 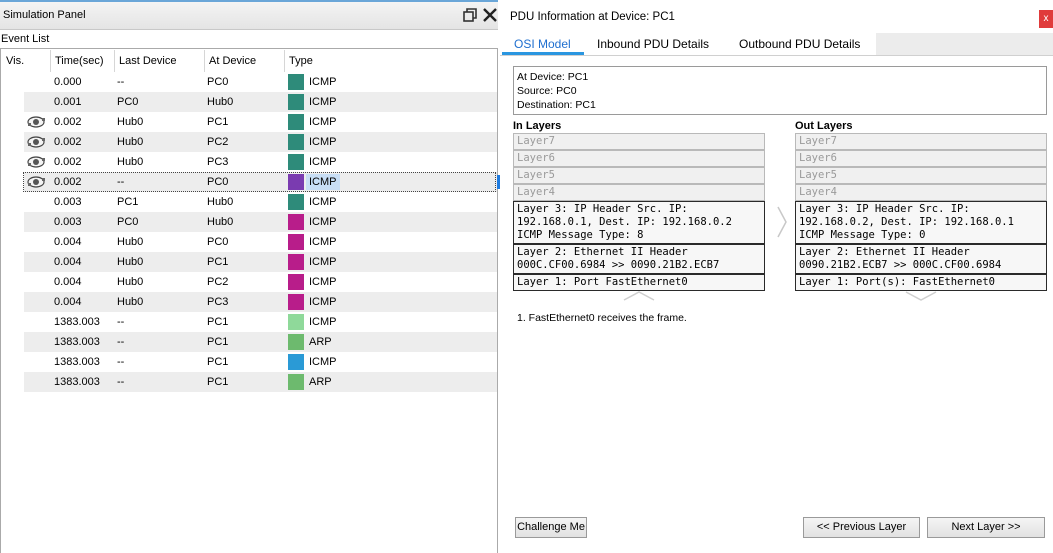 I want to click on time-cell: 0.003, so click(x=68, y=222).